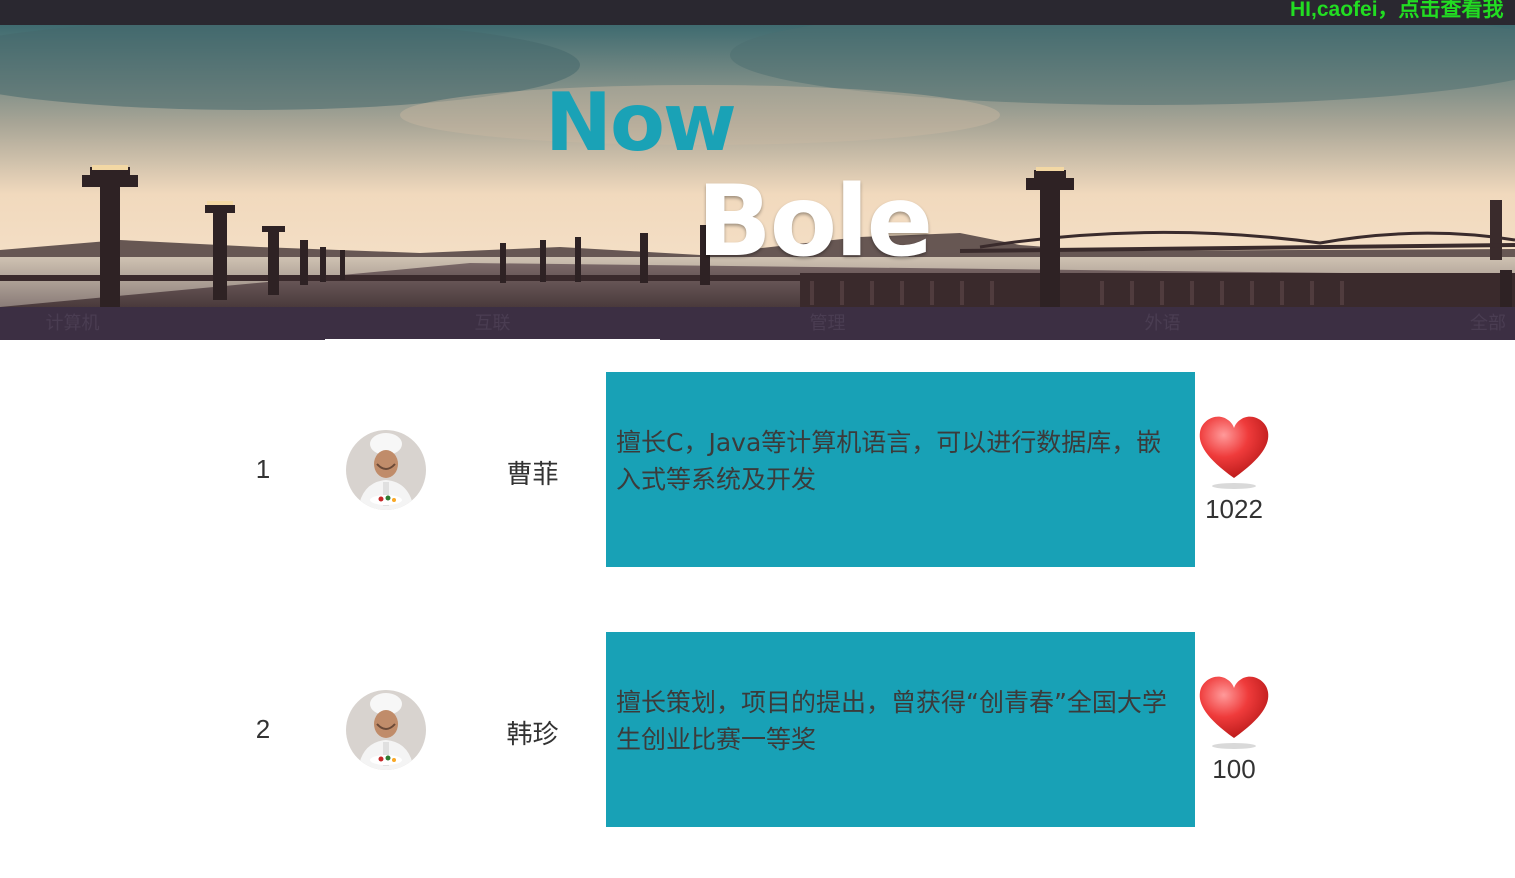 This screenshot has width=1515, height=878. Describe the element at coordinates (827, 323) in the screenshot. I see `nav-item-management: 管理` at that location.